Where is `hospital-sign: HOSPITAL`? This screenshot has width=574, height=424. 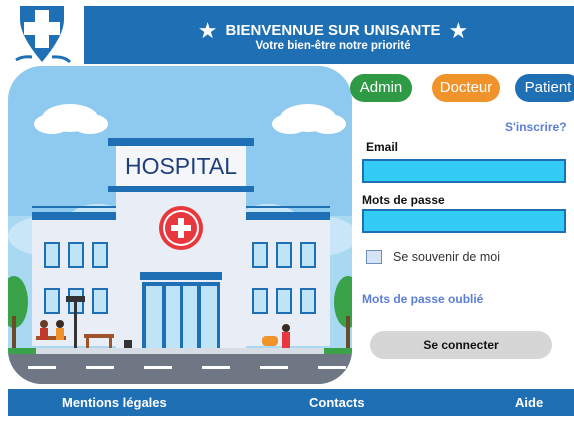
hospital-sign: HOSPITAL is located at coordinates (181, 166).